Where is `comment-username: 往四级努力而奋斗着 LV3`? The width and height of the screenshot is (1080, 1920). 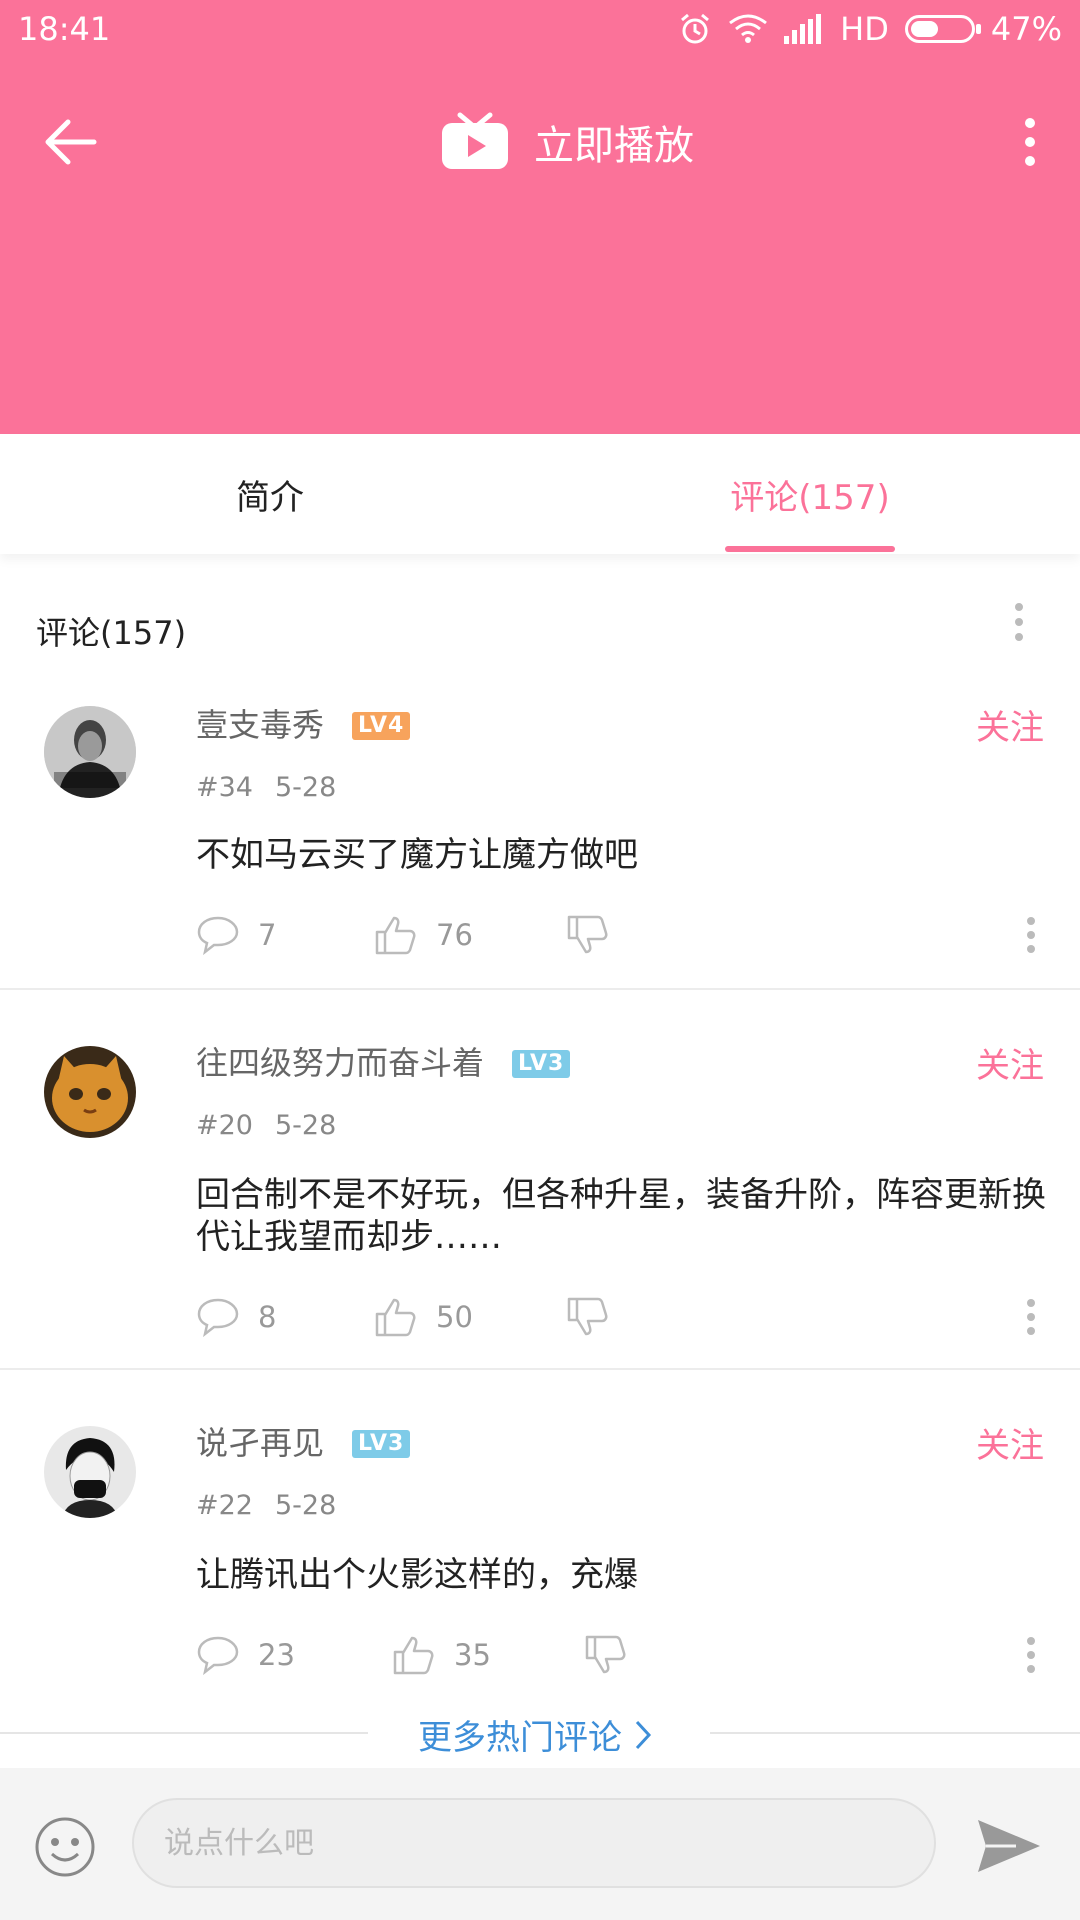
comment-username: 往四级努力而奋斗着 LV3 is located at coordinates (383, 1061).